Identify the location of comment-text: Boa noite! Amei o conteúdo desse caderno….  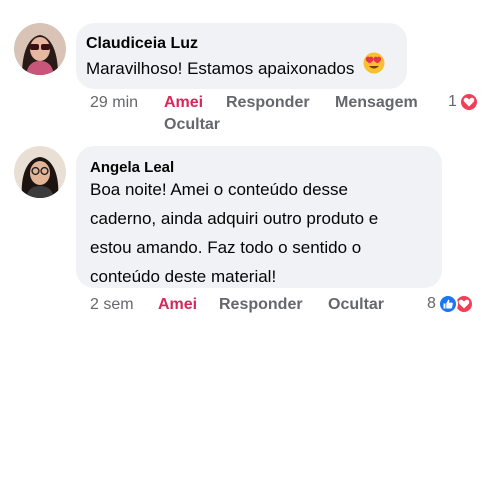
(234, 233).